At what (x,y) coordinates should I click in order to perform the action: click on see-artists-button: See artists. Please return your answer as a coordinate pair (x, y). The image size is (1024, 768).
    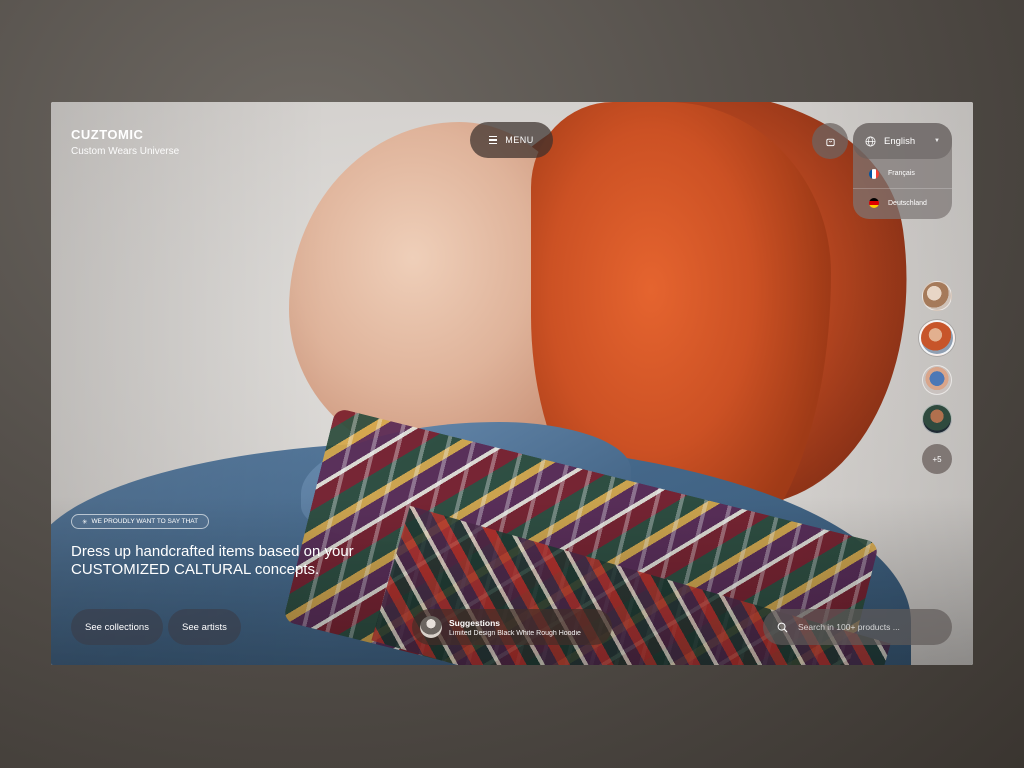
    Looking at the image, I should click on (204, 627).